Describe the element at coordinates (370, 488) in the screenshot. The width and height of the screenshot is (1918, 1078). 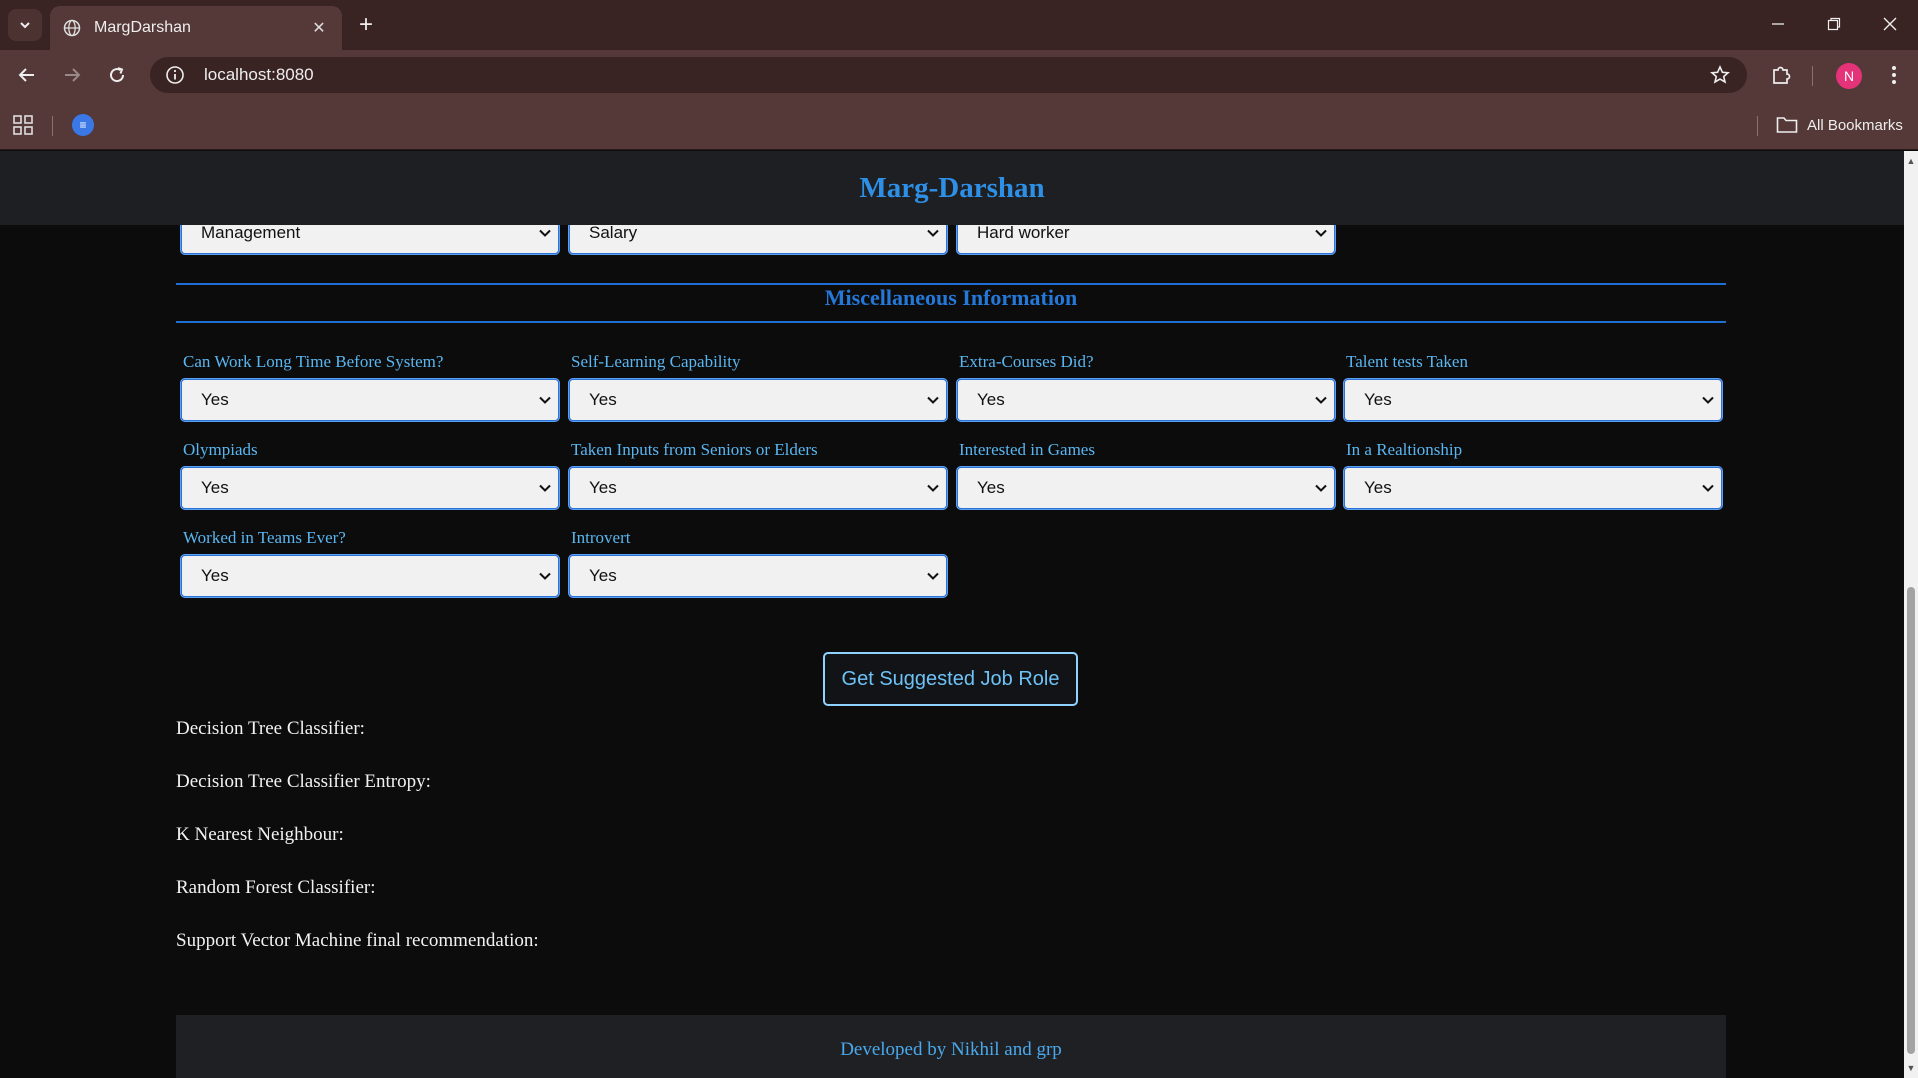
I see `select-olympiads: Yes` at that location.